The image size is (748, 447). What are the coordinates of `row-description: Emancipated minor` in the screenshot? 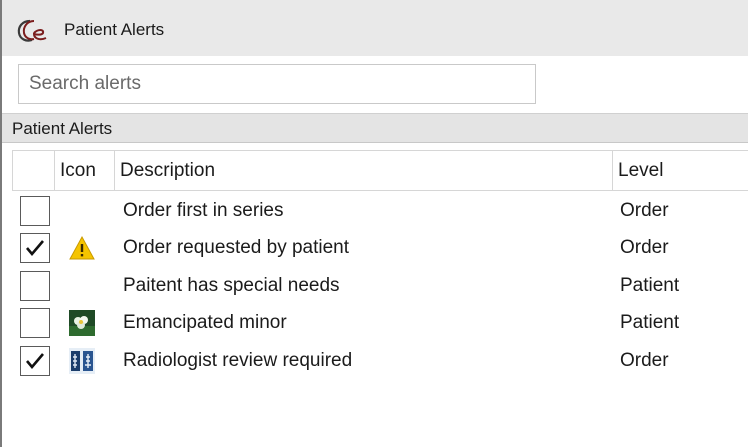 It's located at (205, 322).